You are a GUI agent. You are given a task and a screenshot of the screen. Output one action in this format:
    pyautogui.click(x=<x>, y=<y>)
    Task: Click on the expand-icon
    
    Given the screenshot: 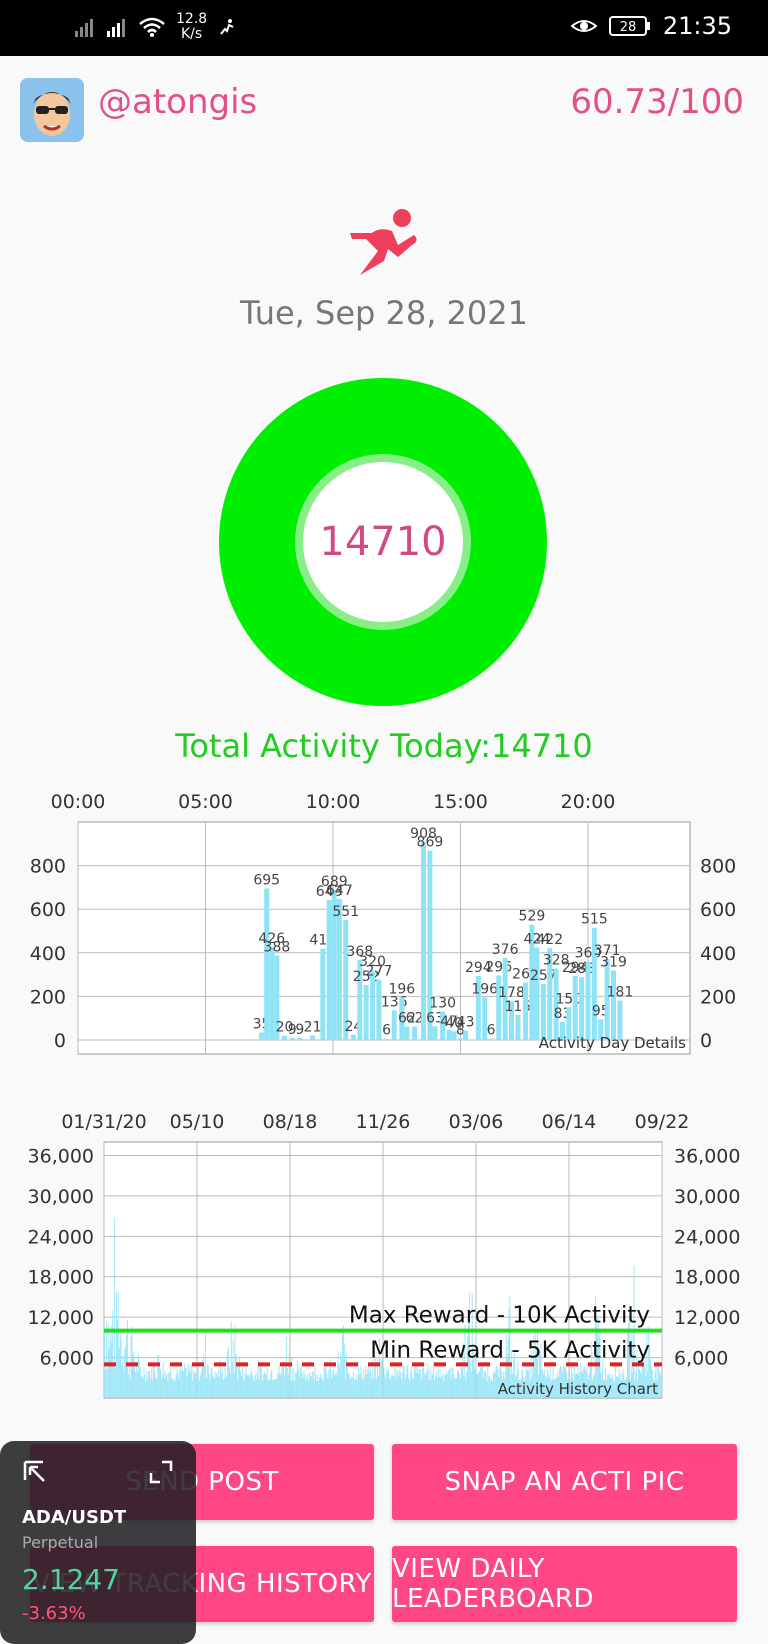 What is the action you would take?
    pyautogui.click(x=161, y=1472)
    